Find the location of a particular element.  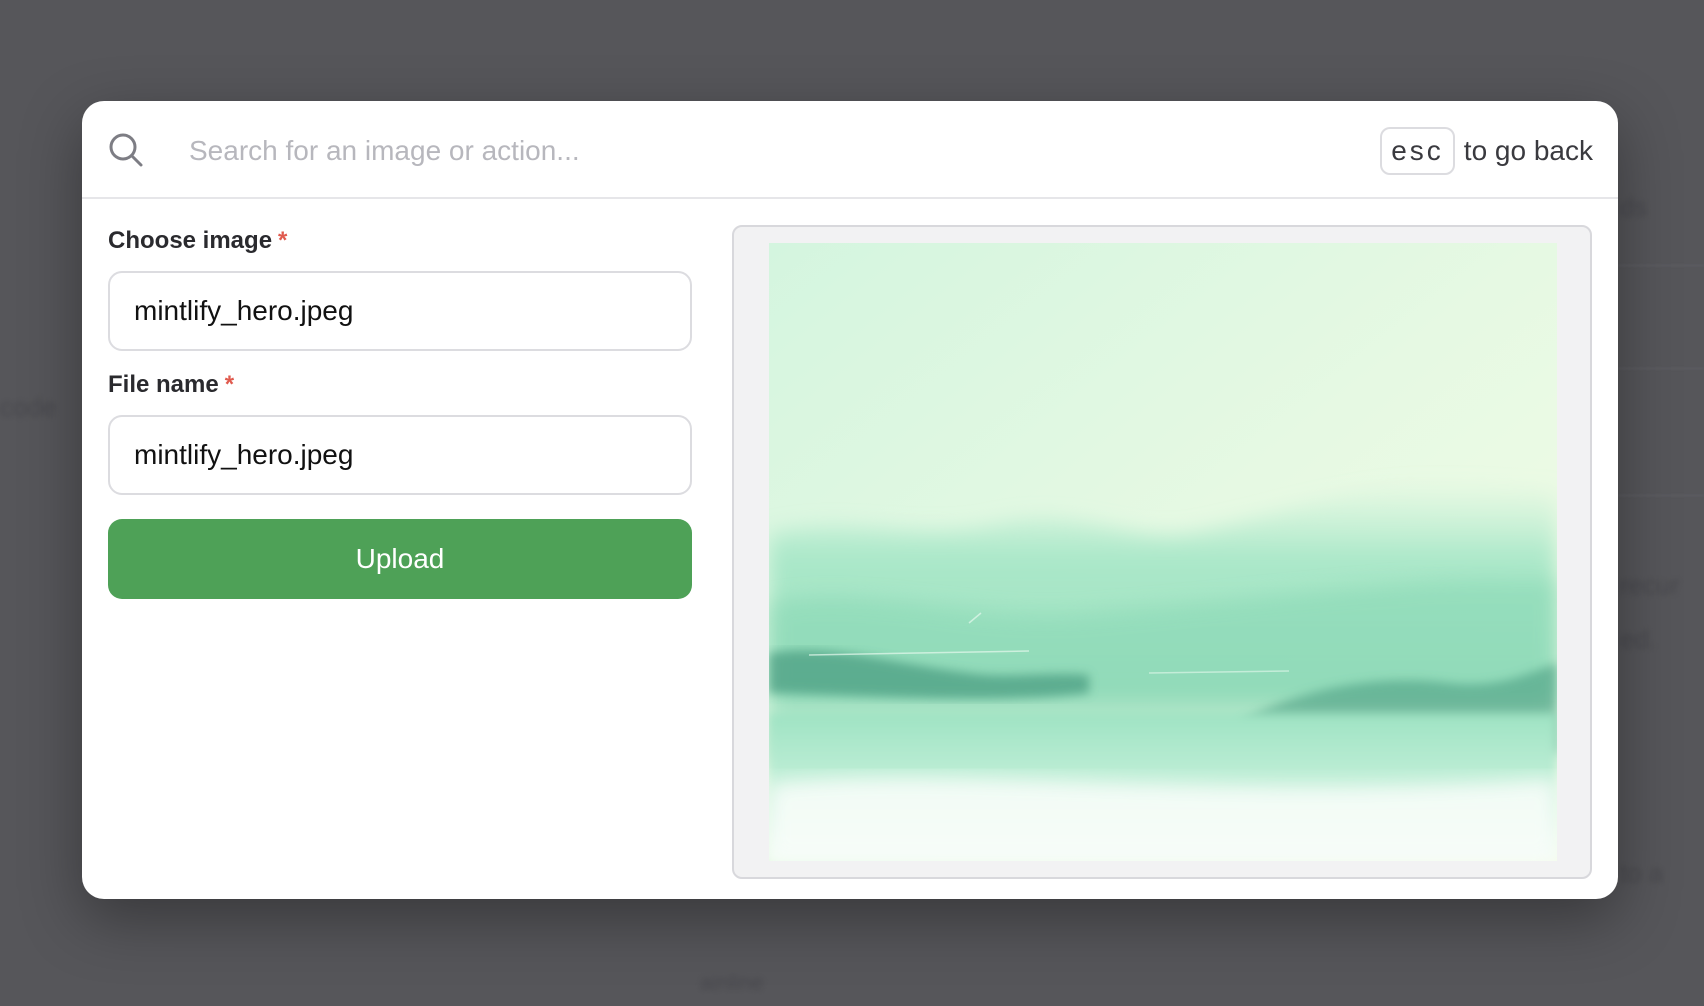

esc-key: esc is located at coordinates (1417, 151).